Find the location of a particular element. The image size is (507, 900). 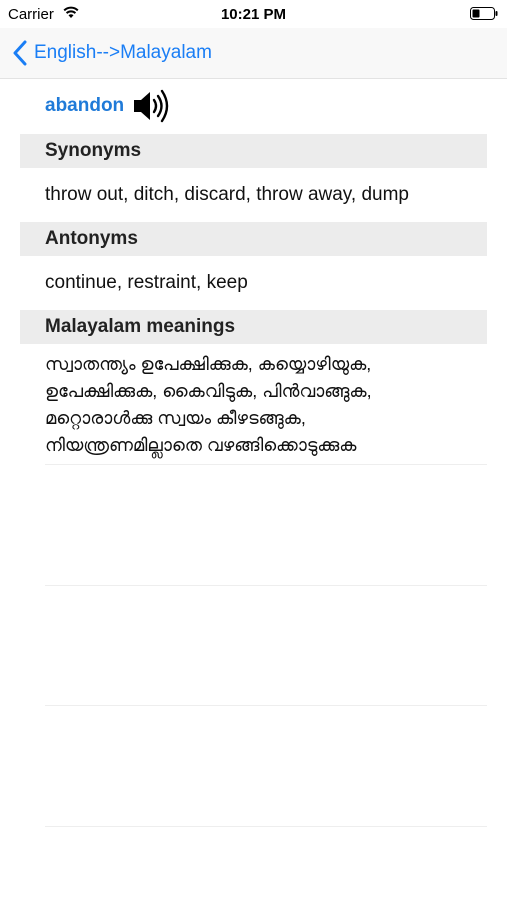

meaning-line: സ്വാതന്ത്യം ഉപേക്ഷിക്കുക, കയ്യൊഴിയുക, is located at coordinates (208, 364).